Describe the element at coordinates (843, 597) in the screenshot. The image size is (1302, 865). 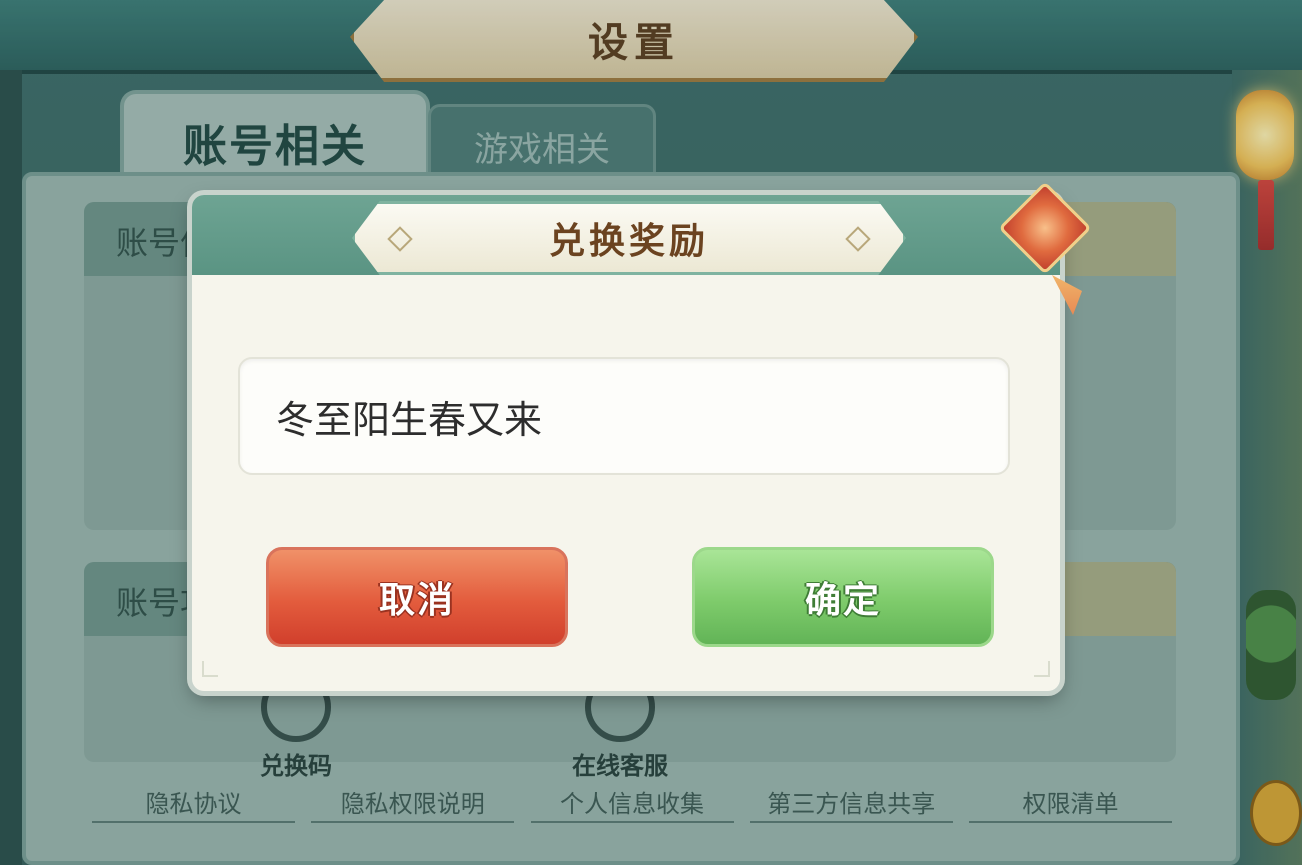
I see `confirm-button: 确定` at that location.